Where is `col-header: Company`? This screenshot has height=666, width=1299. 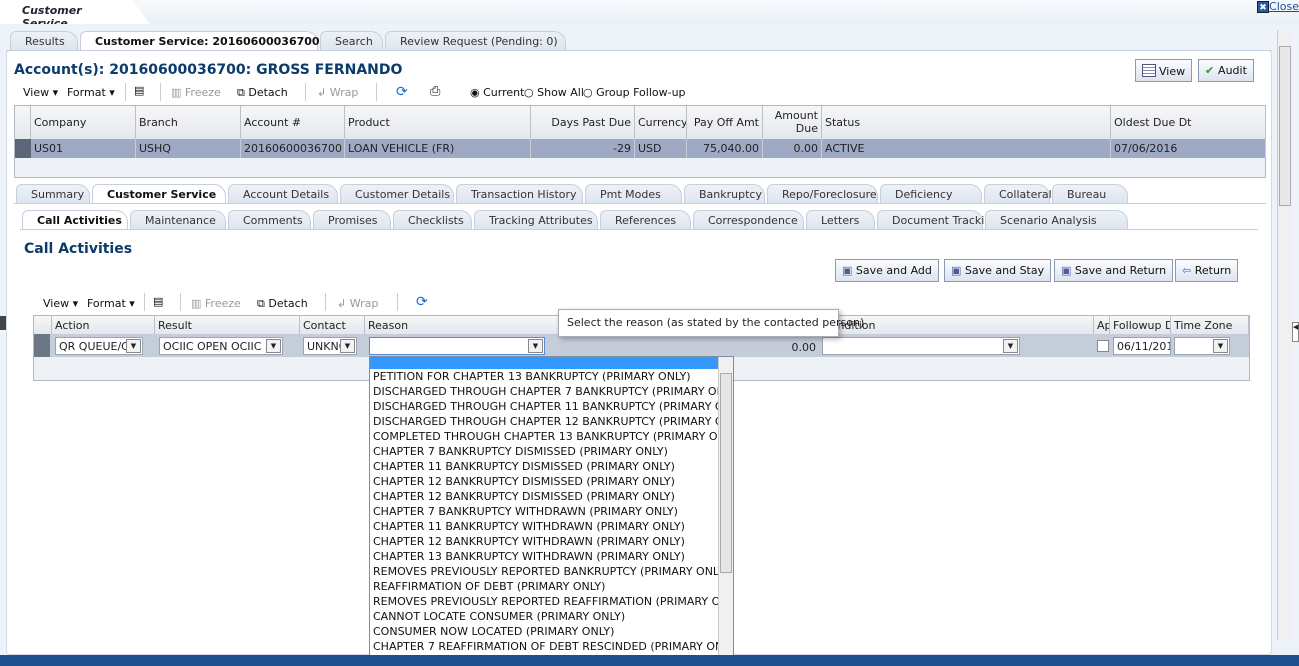
col-header: Company is located at coordinates (83, 122).